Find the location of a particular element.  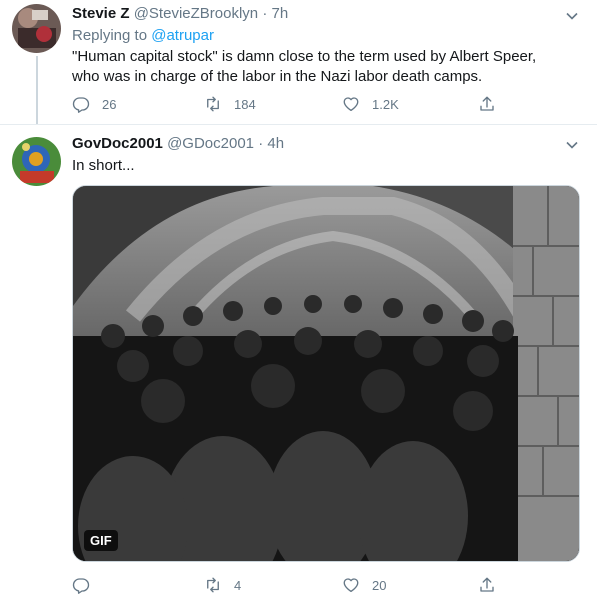

timestamp: 4h is located at coordinates (275, 143).